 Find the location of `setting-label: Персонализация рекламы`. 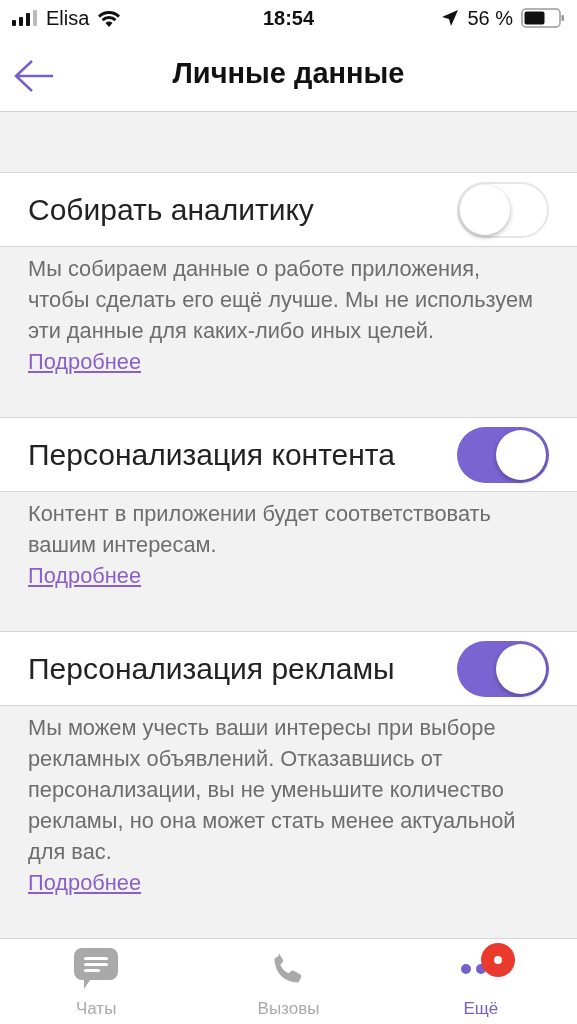

setting-label: Персонализация рекламы is located at coordinates (211, 668).